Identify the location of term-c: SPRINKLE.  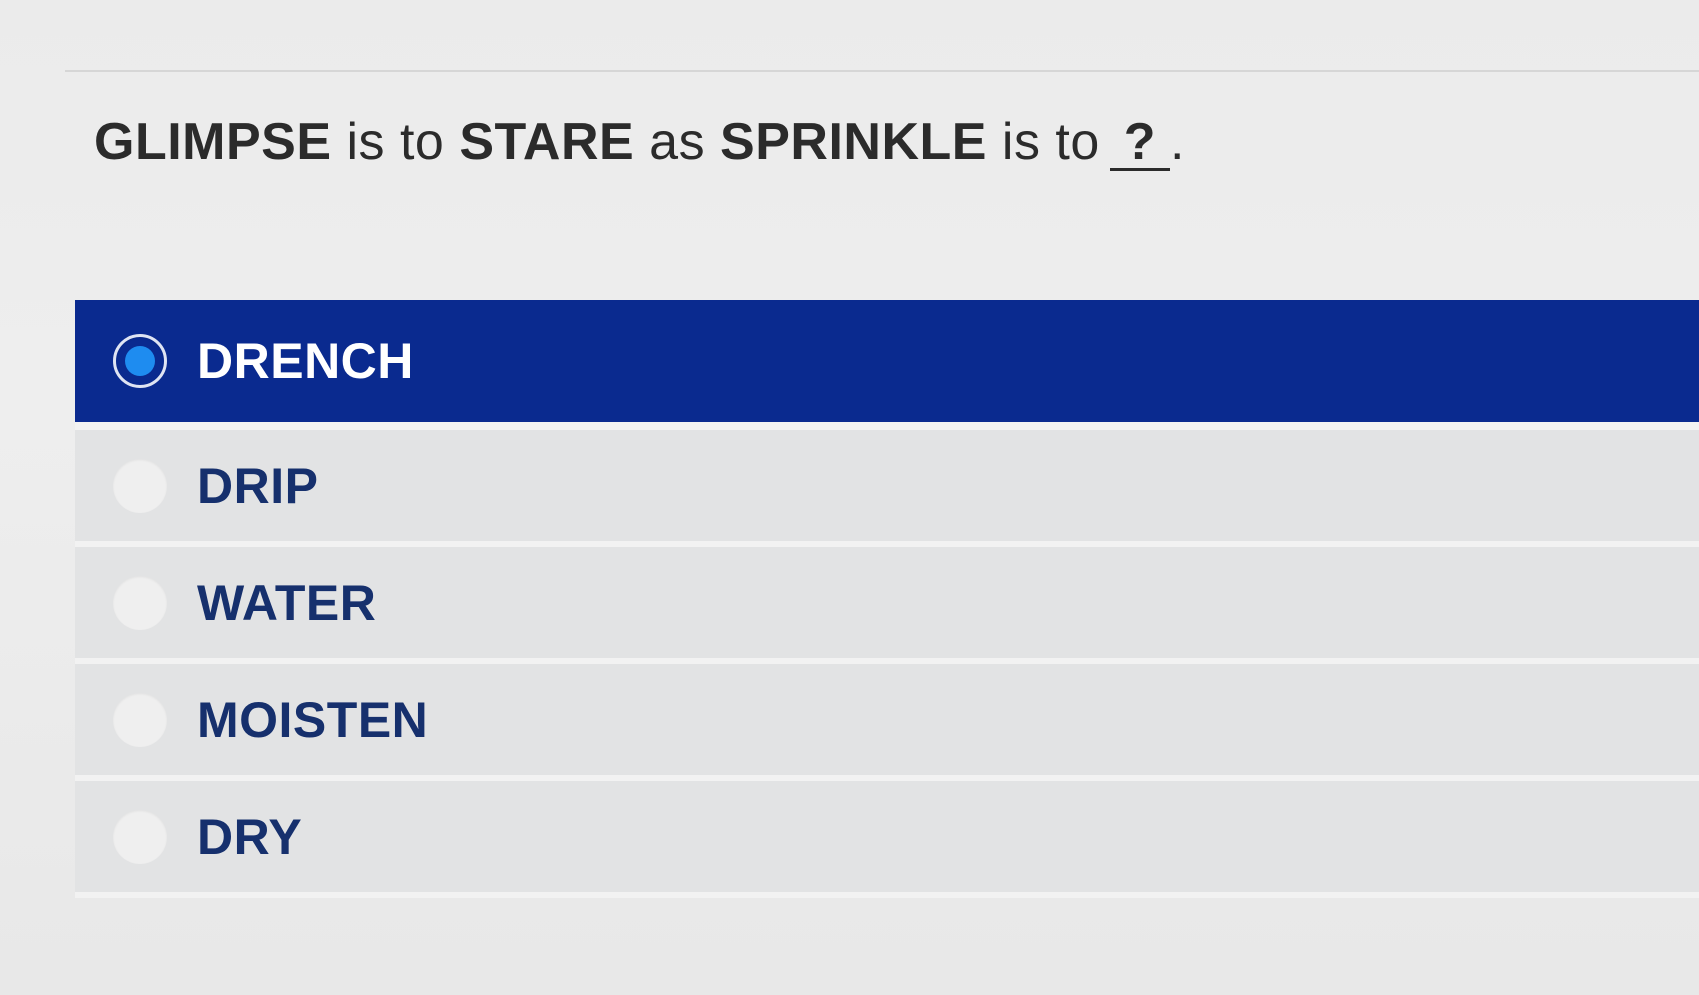
(853, 142).